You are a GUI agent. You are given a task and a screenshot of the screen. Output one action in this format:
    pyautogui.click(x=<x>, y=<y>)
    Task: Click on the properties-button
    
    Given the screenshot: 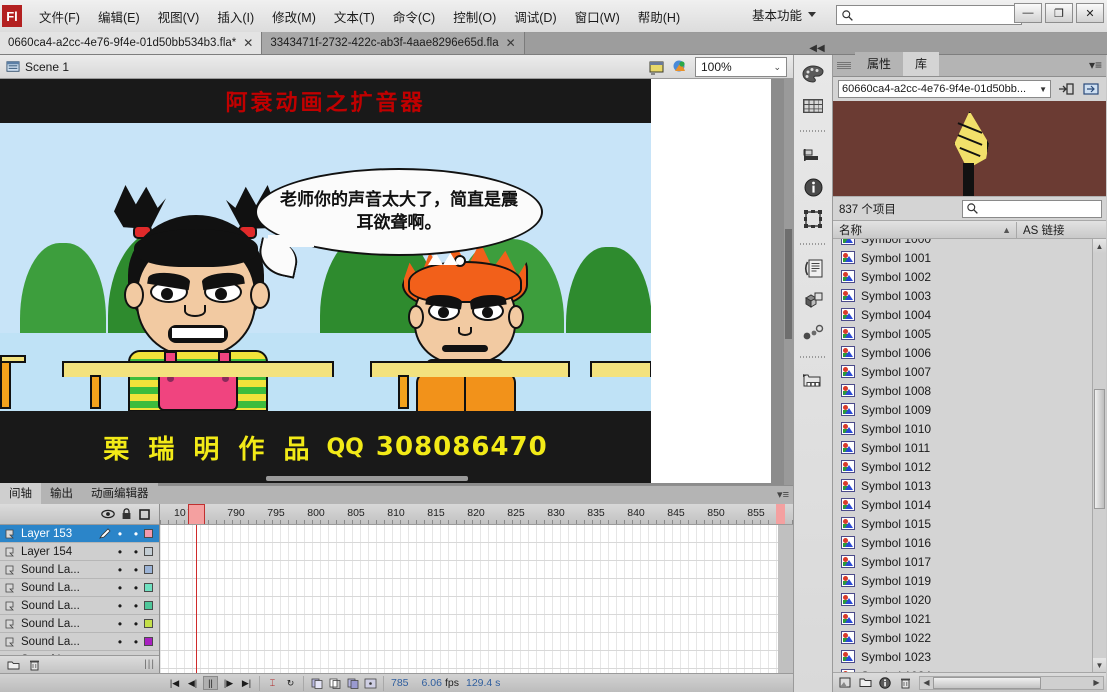 What is the action you would take?
    pyautogui.click(x=885, y=683)
    